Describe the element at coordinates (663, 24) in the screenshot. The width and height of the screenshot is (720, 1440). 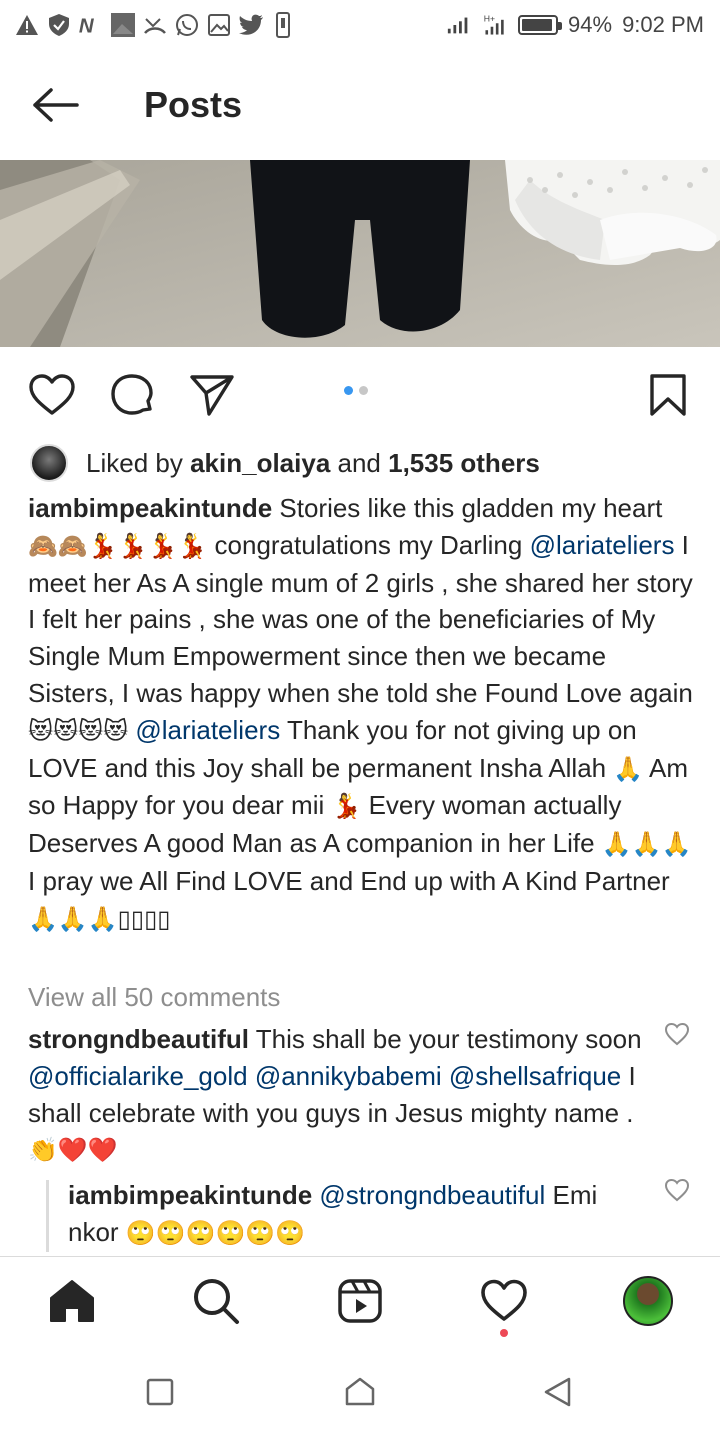
I see `clock-time: 9:02 PM` at that location.